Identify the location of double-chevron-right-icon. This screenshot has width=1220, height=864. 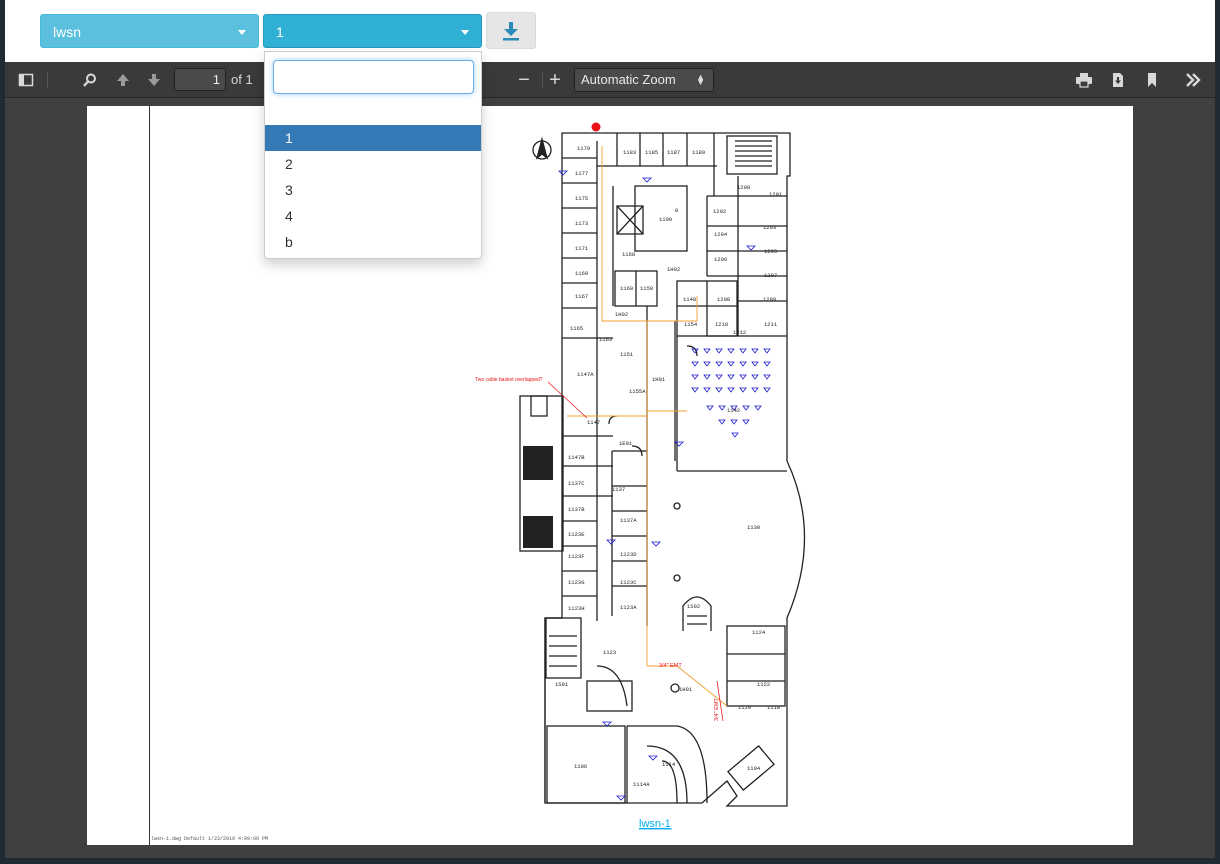
(1193, 80).